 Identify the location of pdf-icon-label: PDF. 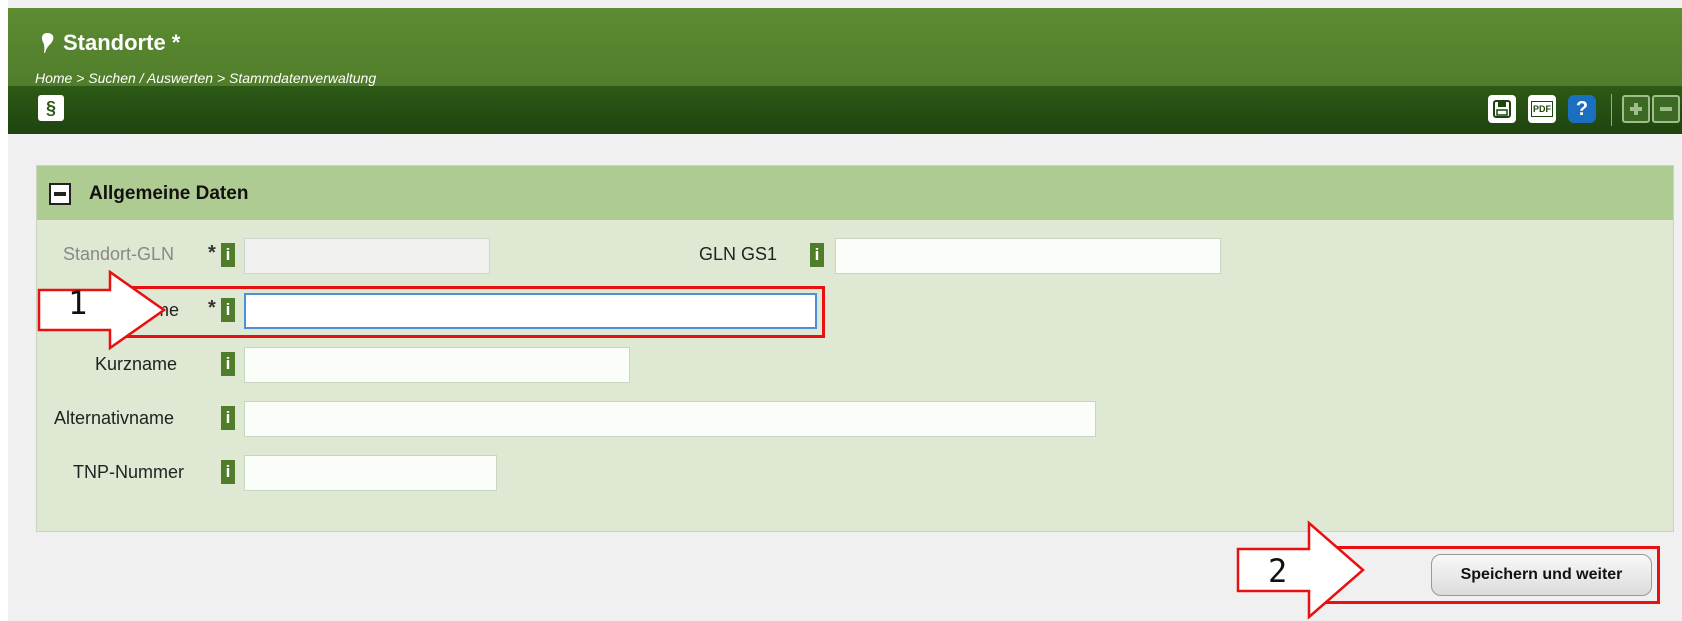
(1542, 109).